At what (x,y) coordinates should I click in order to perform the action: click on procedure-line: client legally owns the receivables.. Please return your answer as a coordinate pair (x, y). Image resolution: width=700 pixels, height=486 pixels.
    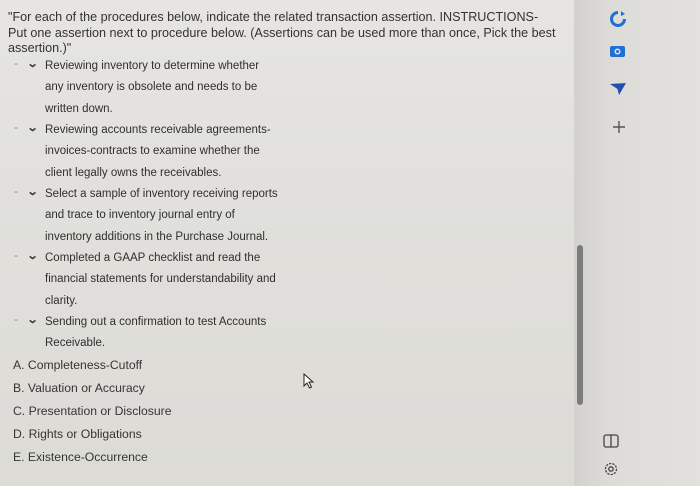
    Looking at the image, I should click on (133, 172).